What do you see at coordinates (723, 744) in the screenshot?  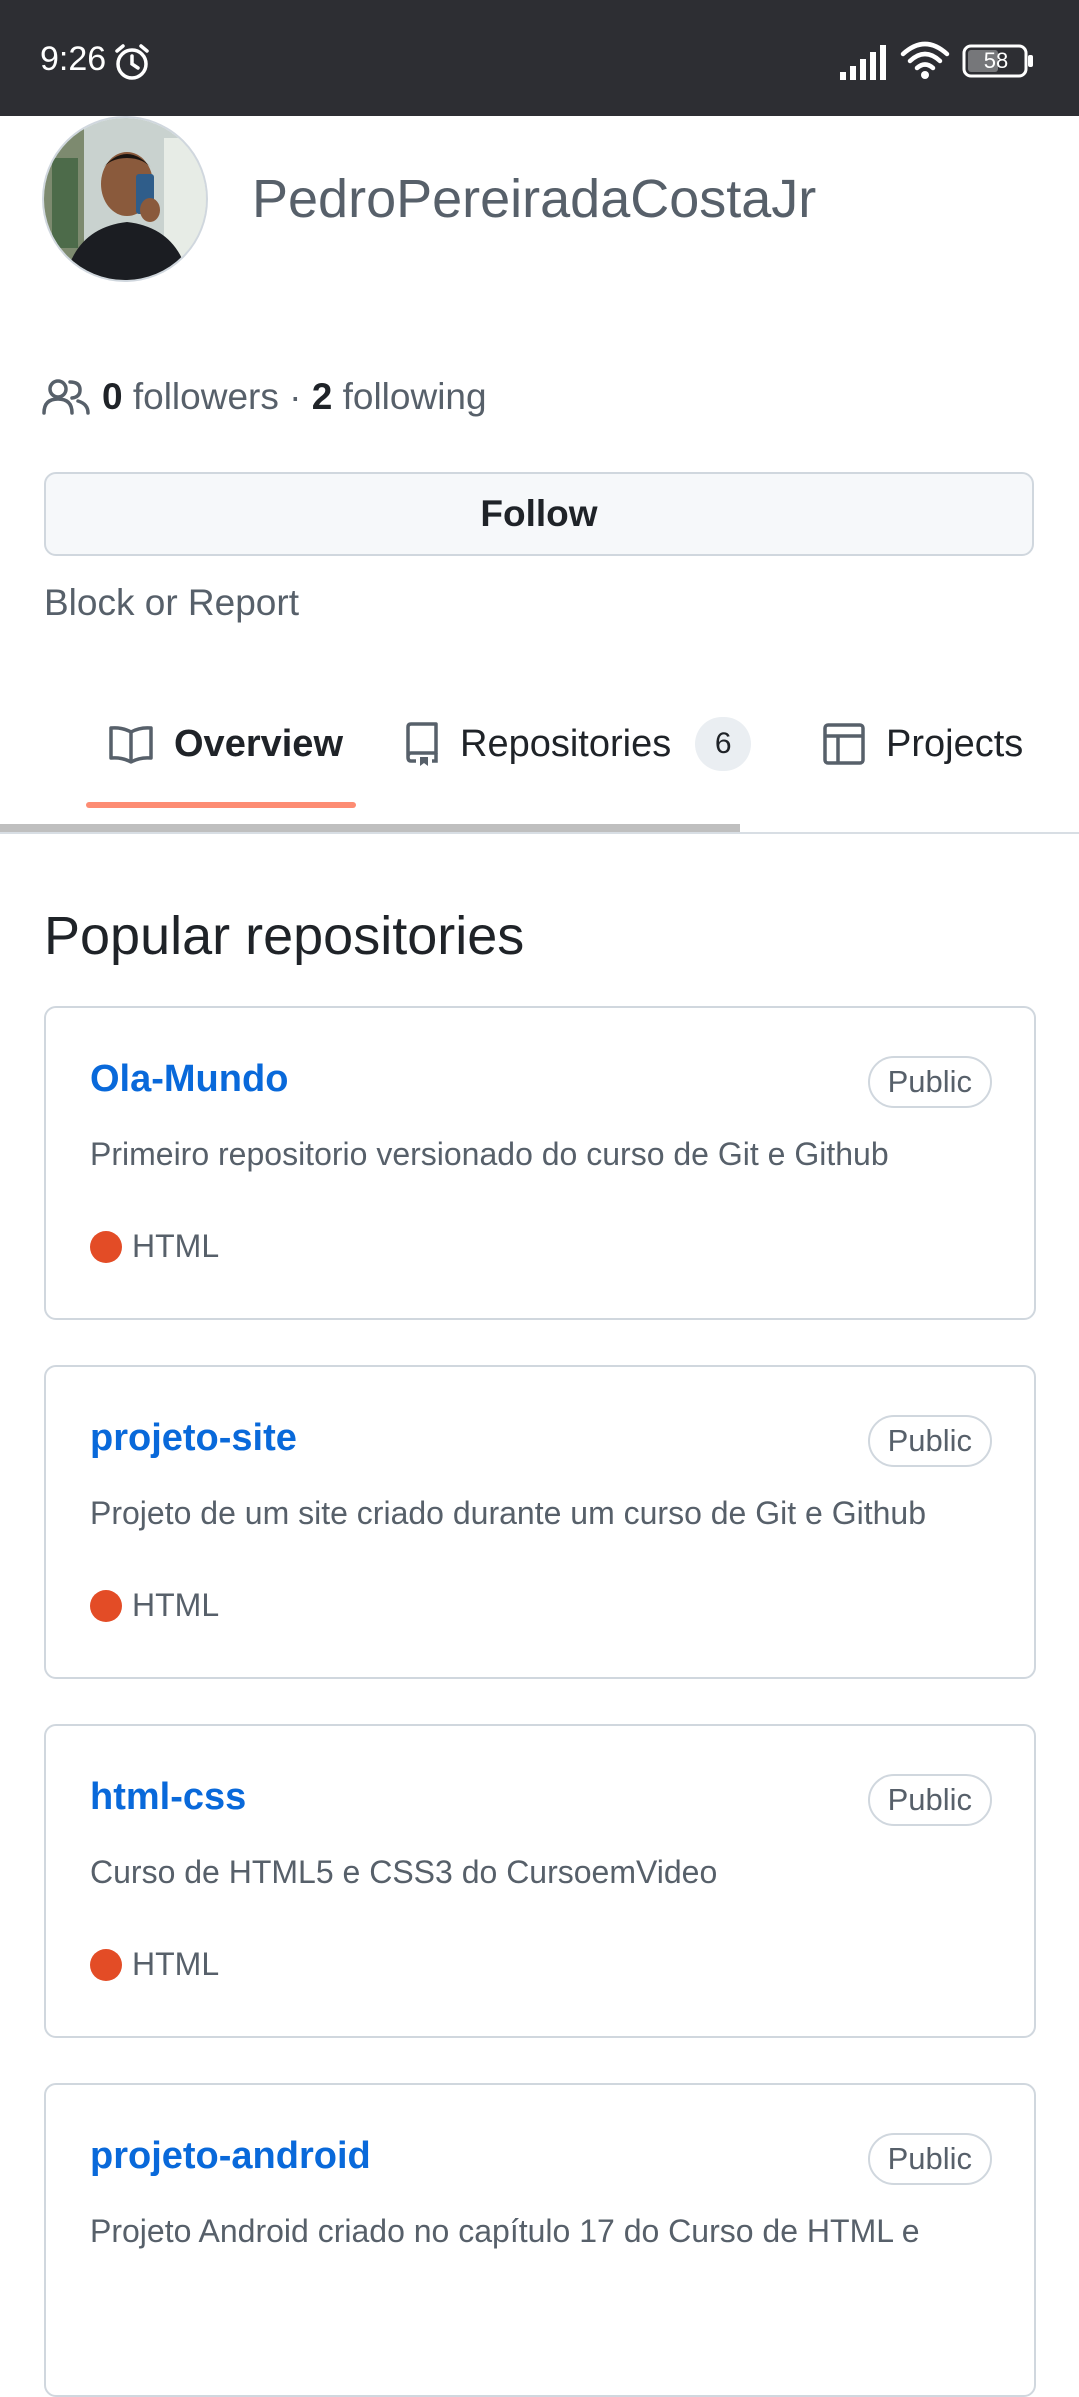 I see `repositories-counter: 6` at bounding box center [723, 744].